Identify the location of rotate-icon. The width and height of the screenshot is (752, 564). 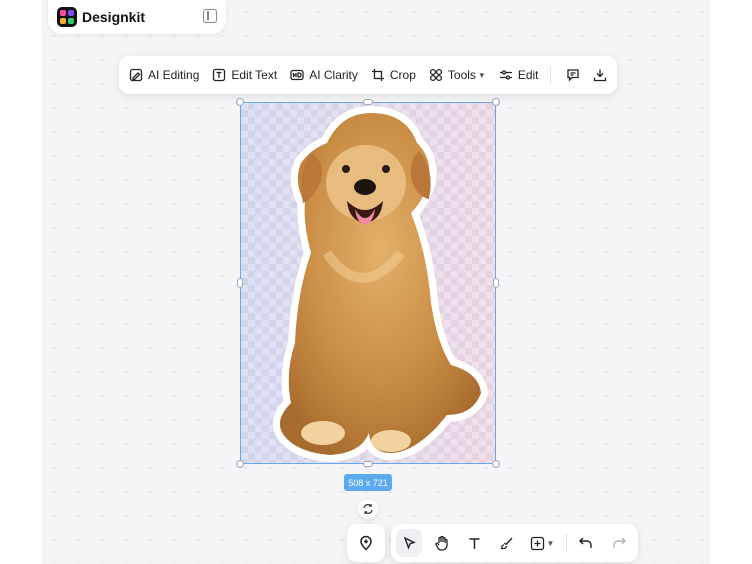
(368, 509).